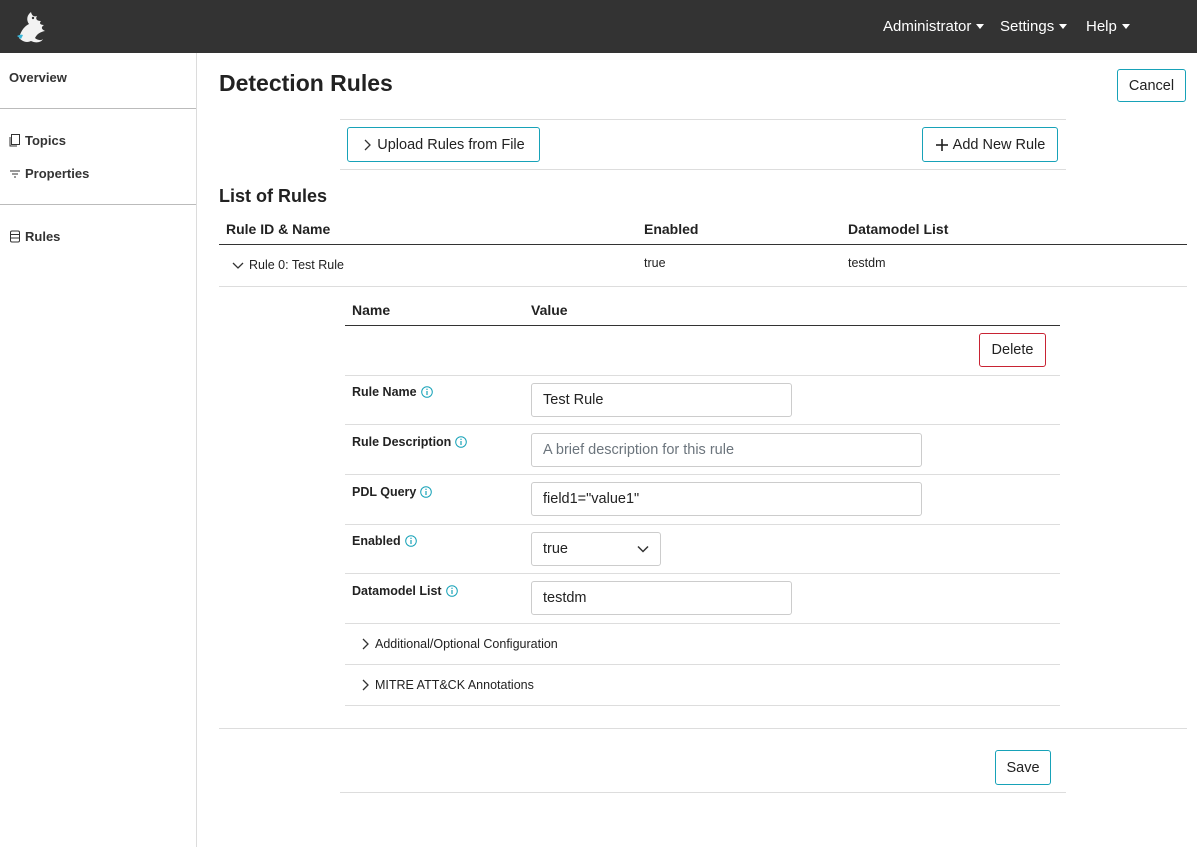 This screenshot has width=1197, height=847. Describe the element at coordinates (655, 263) in the screenshot. I see `rule-enabled-cell: true` at that location.